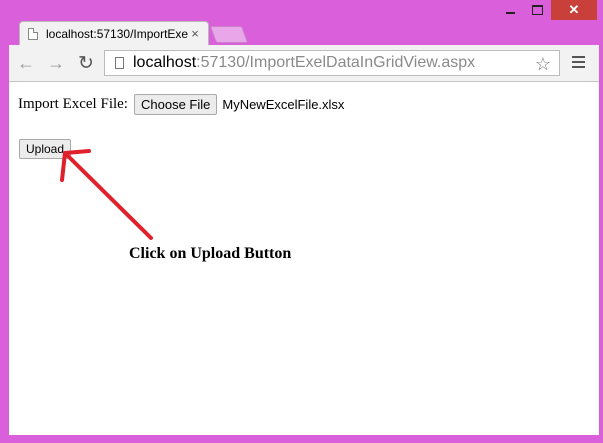 The image size is (603, 443). Describe the element at coordinates (578, 63) in the screenshot. I see `menu-icon` at that location.